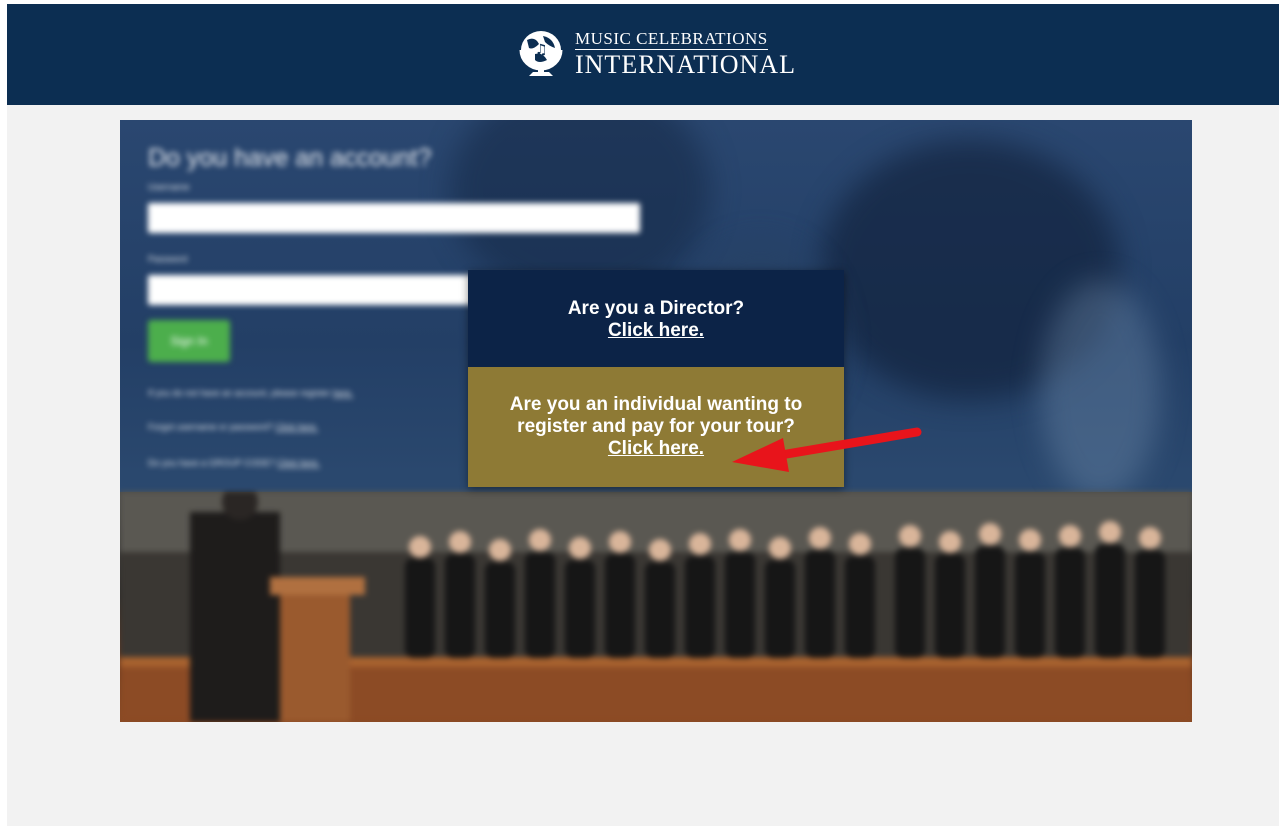  I want to click on group-code-line: Do you have a GROUP CODE? Click here., so click(234, 463).